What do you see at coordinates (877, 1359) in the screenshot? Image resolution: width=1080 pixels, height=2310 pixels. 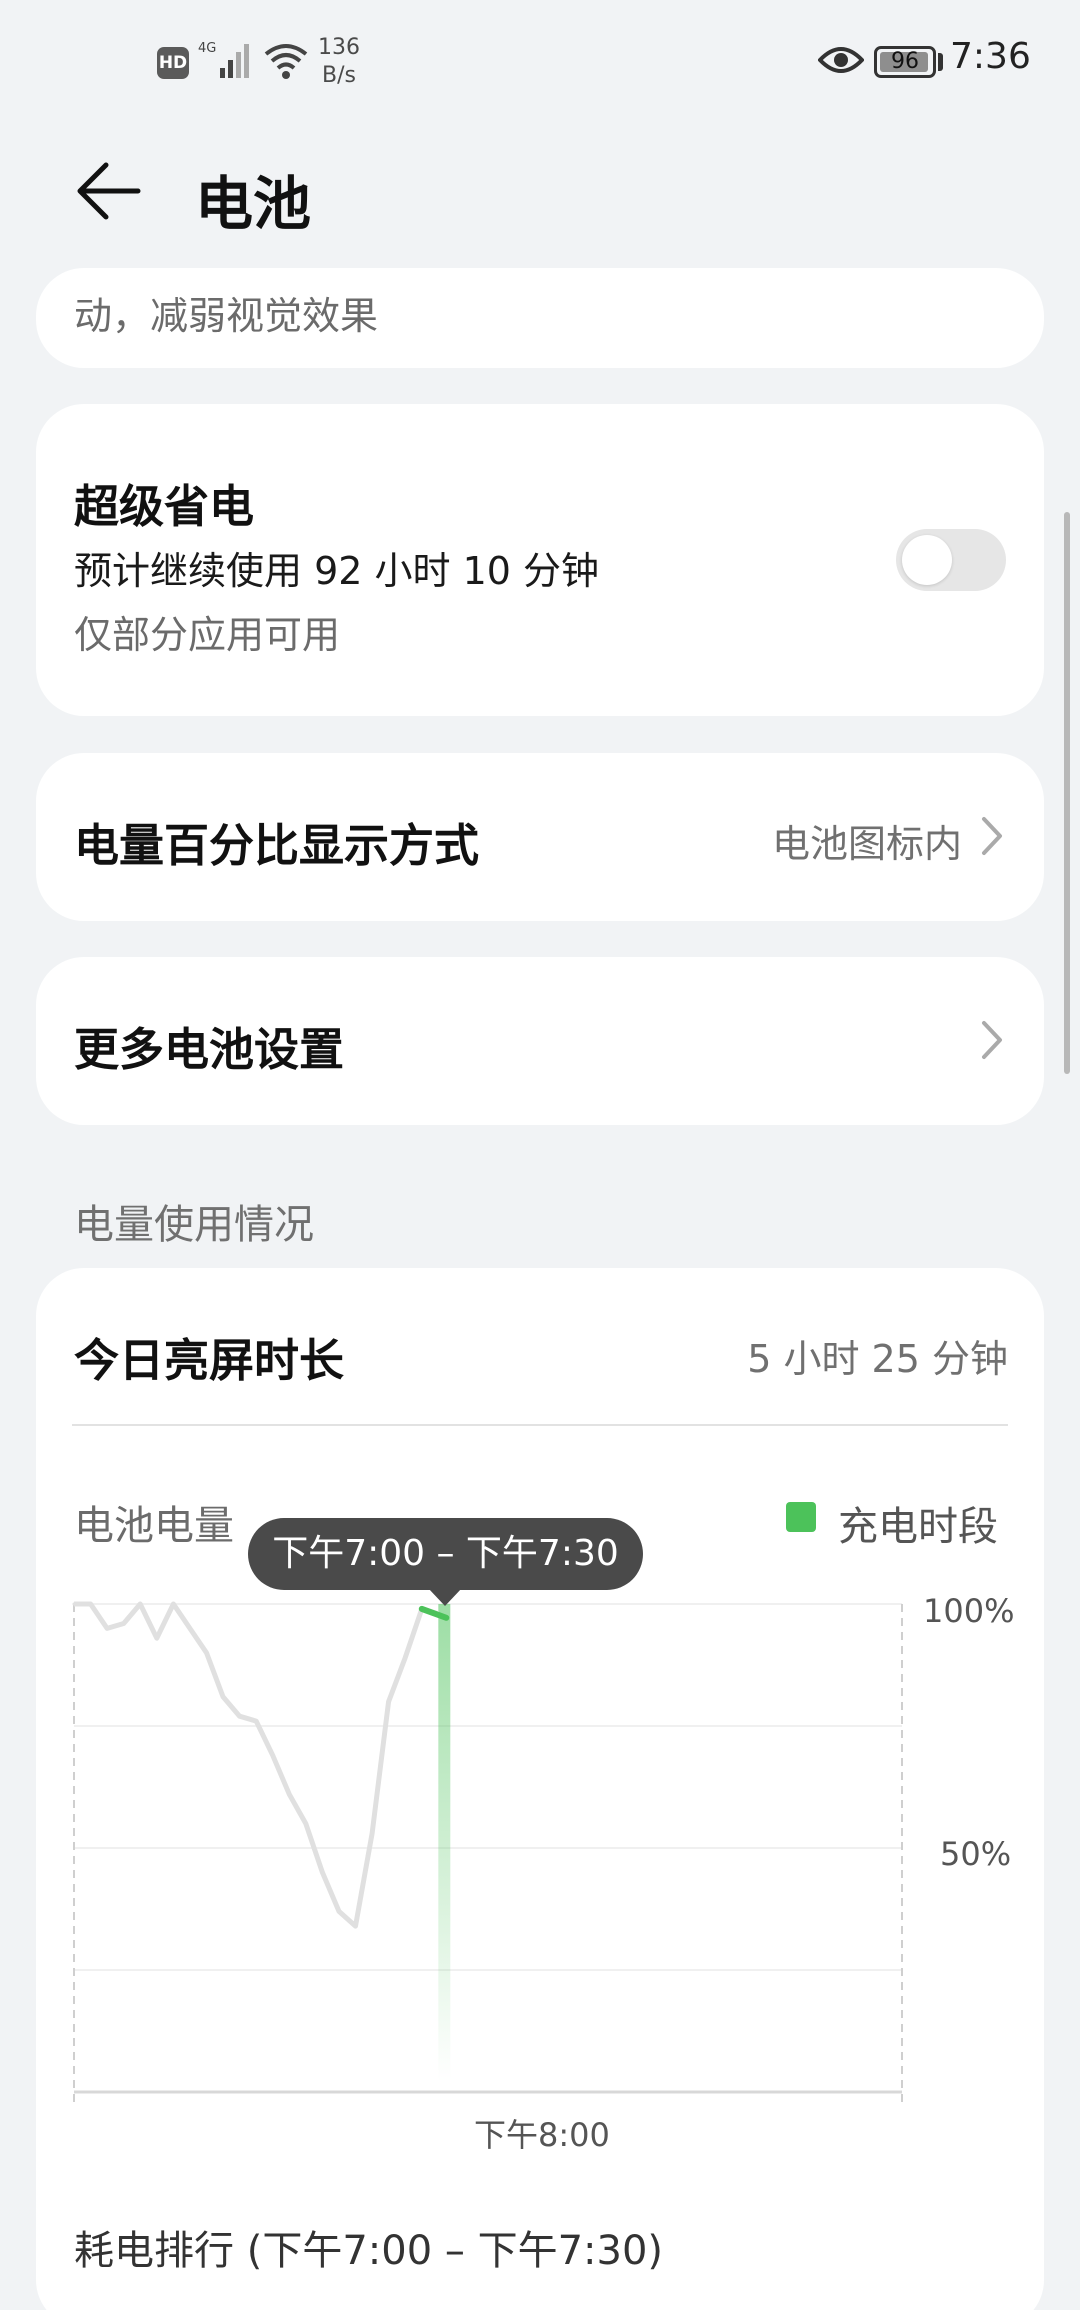 I see `screen-time-value: 5 小时 25 分钟` at bounding box center [877, 1359].